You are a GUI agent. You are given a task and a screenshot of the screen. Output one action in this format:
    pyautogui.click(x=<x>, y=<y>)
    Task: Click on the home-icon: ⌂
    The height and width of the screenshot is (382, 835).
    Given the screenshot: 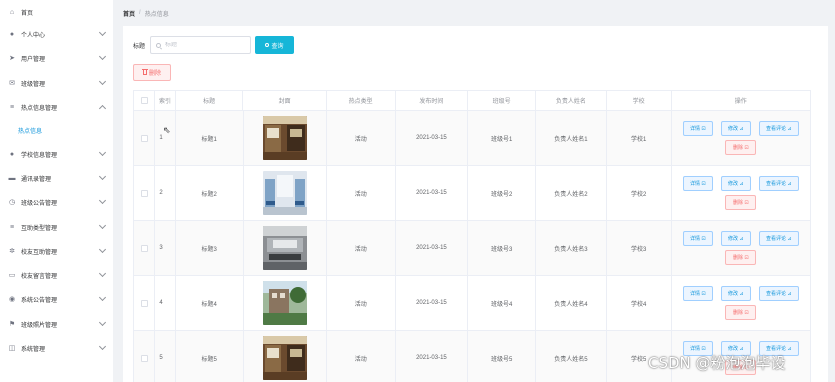 What is the action you would take?
    pyautogui.click(x=12, y=12)
    